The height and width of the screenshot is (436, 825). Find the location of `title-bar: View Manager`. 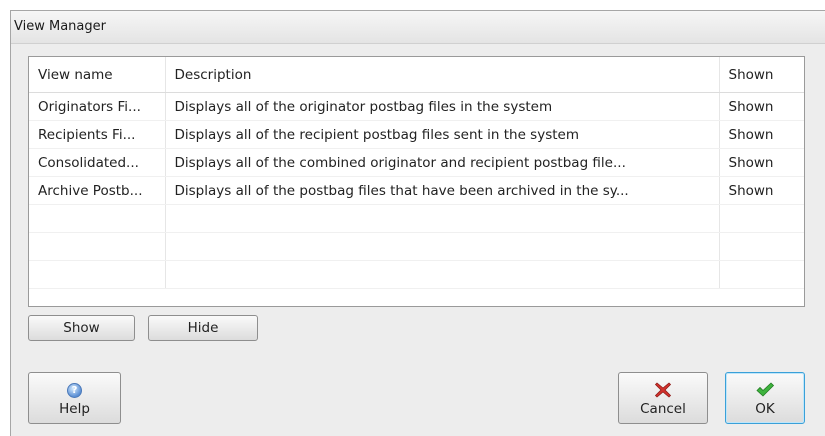

title-bar: View Manager is located at coordinates (418, 27).